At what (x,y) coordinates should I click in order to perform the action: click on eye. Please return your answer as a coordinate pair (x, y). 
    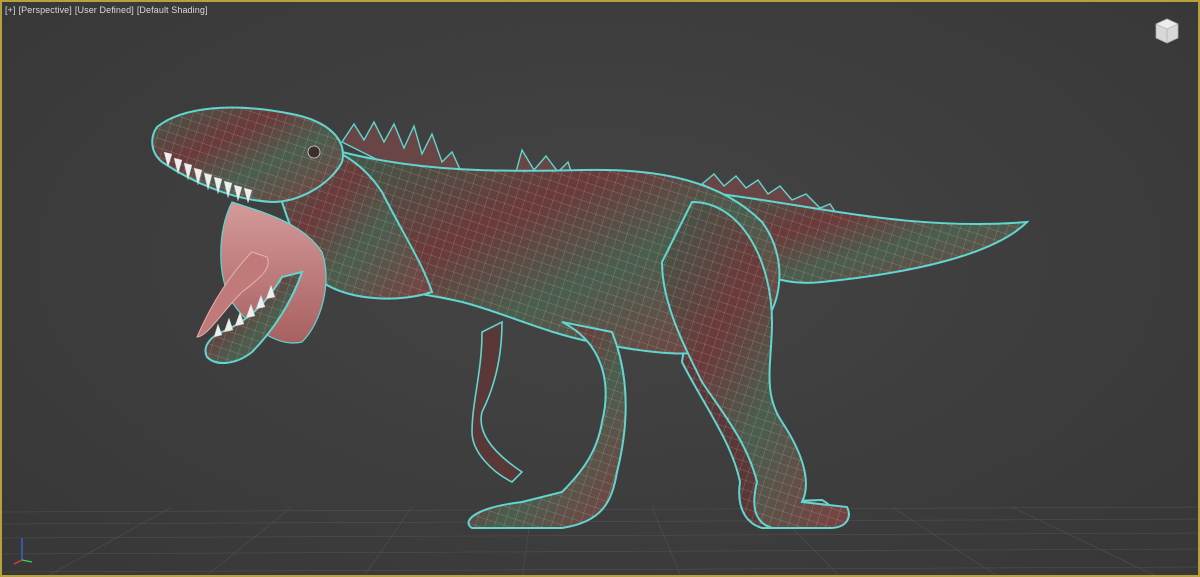
    Looking at the image, I should click on (314, 152).